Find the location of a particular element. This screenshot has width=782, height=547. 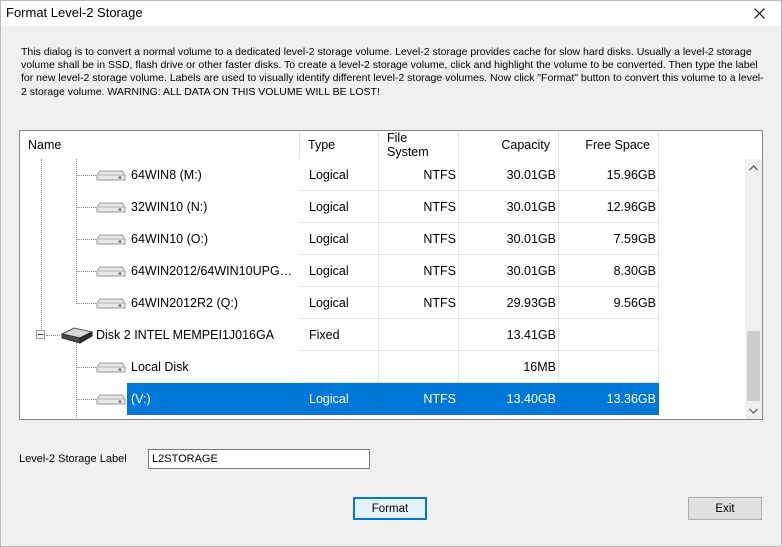

row-name: Local Disk is located at coordinates (160, 367).